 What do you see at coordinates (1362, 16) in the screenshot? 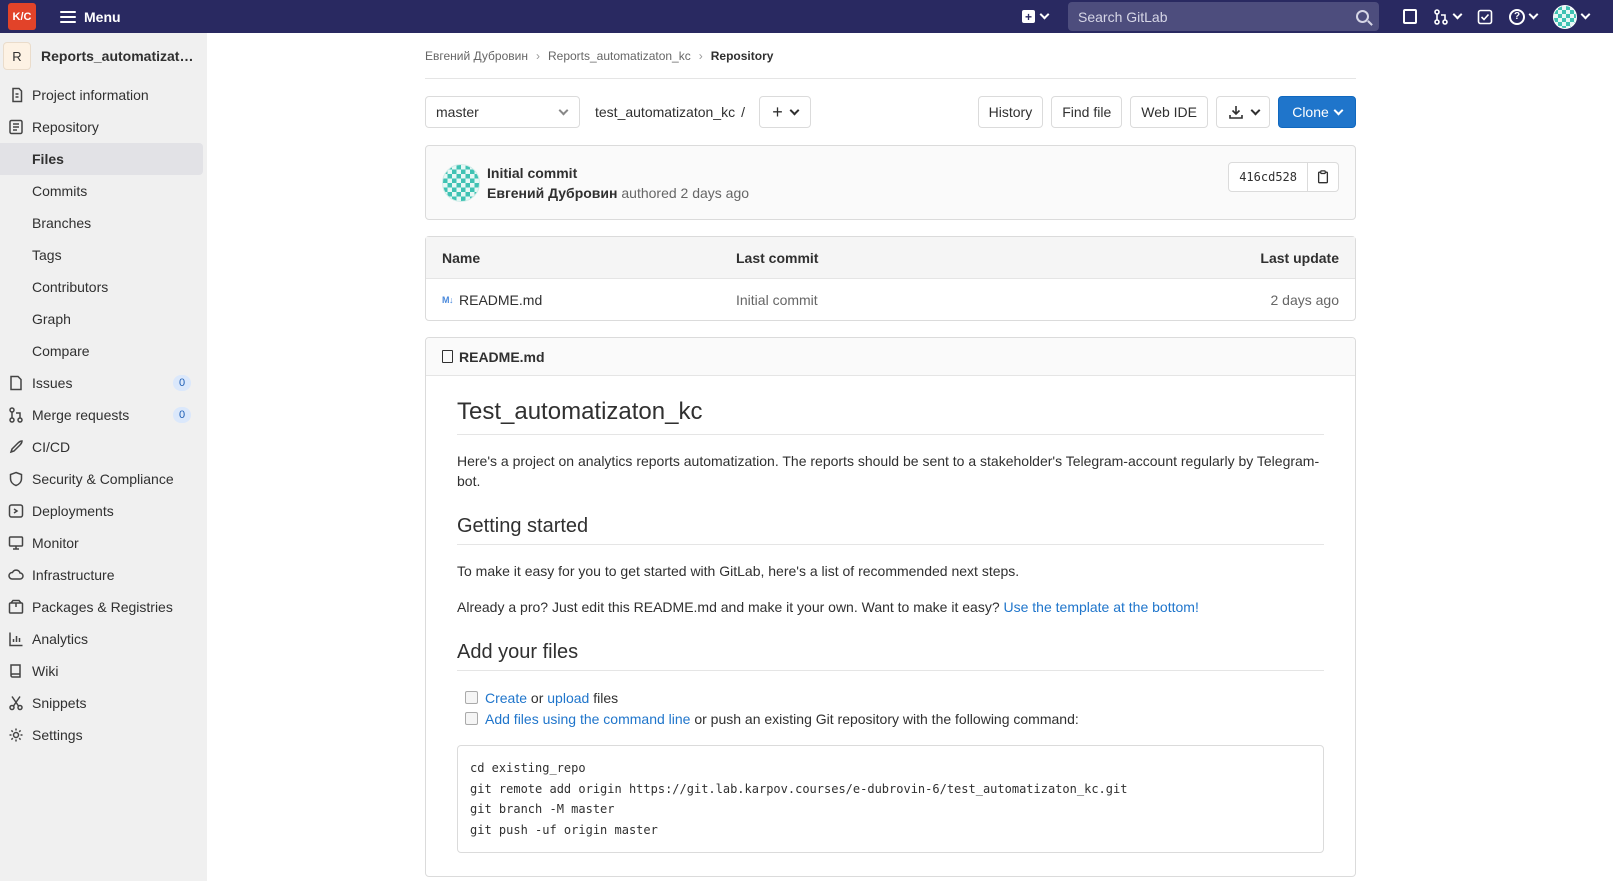
I see `search-icon` at bounding box center [1362, 16].